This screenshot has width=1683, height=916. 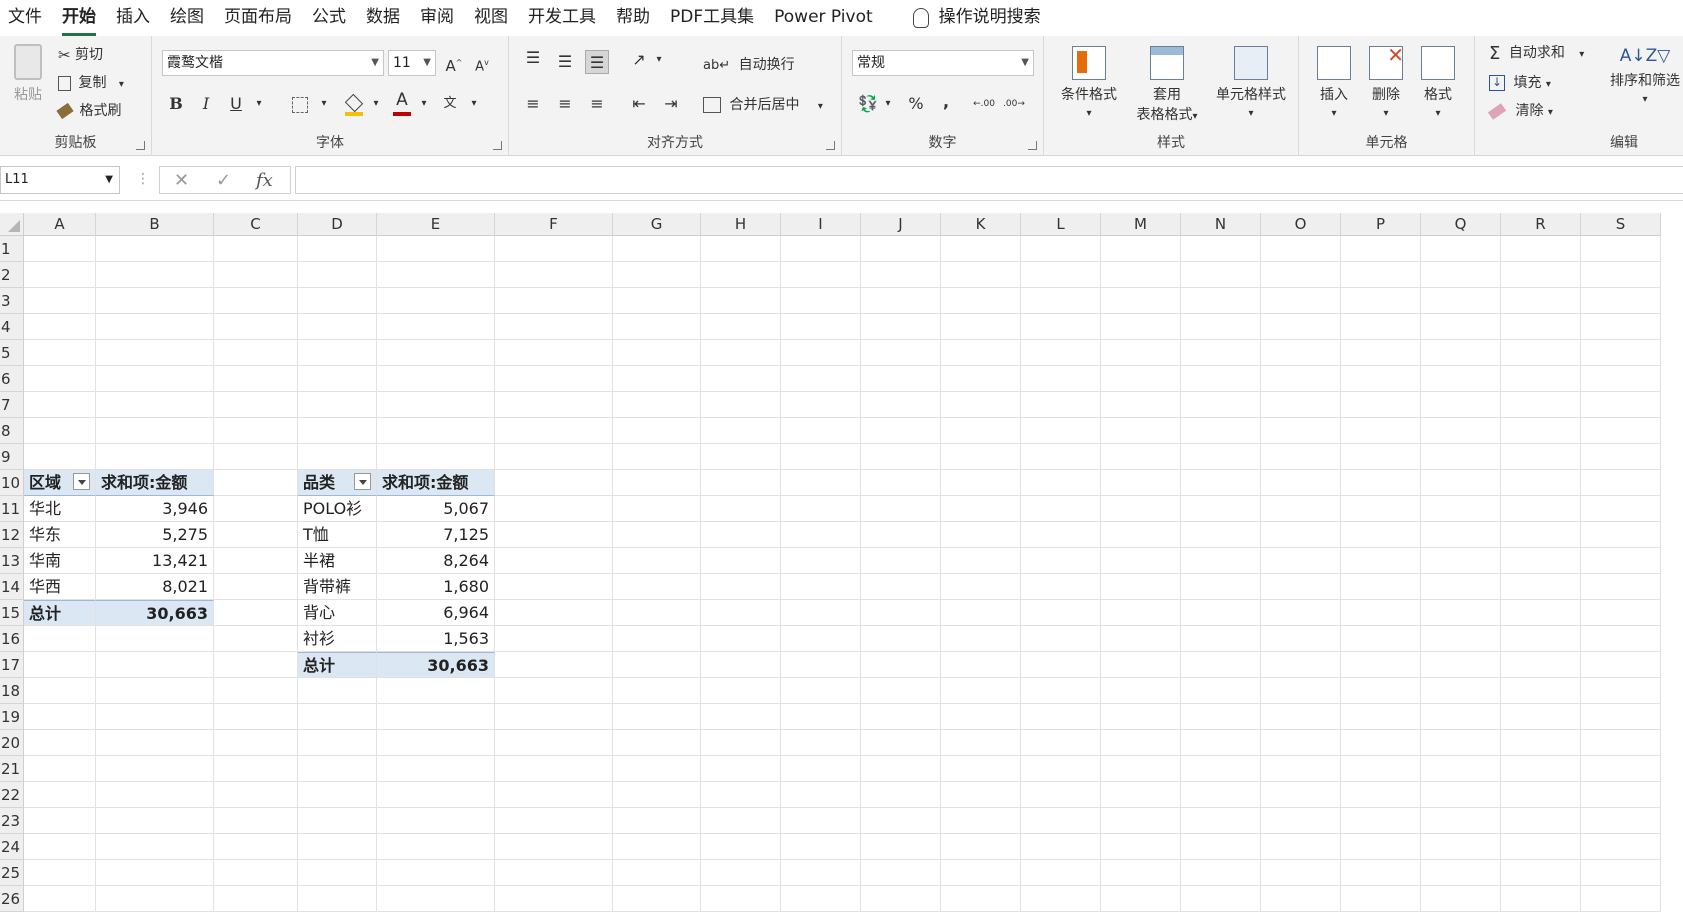 I want to click on cell-j9, so click(x=901, y=457).